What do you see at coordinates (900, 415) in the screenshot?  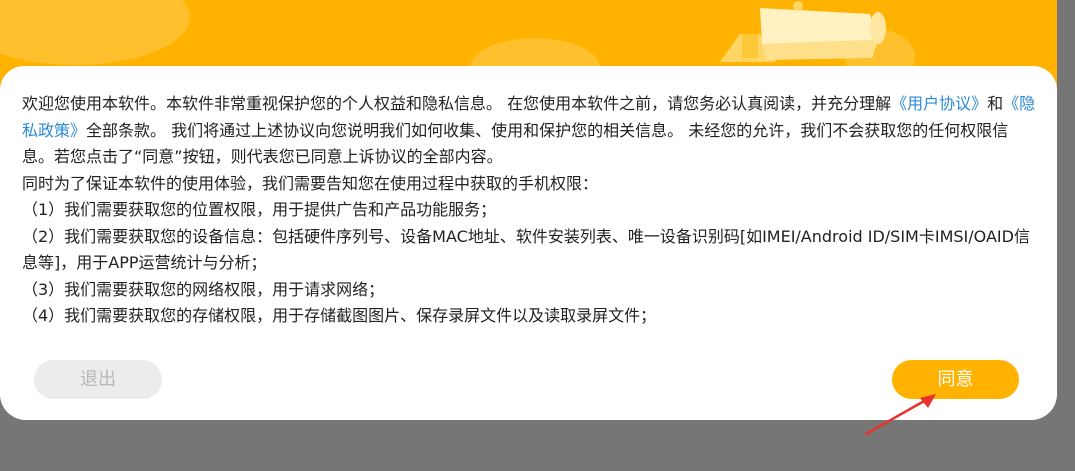 I see `red-arrow-icon` at bounding box center [900, 415].